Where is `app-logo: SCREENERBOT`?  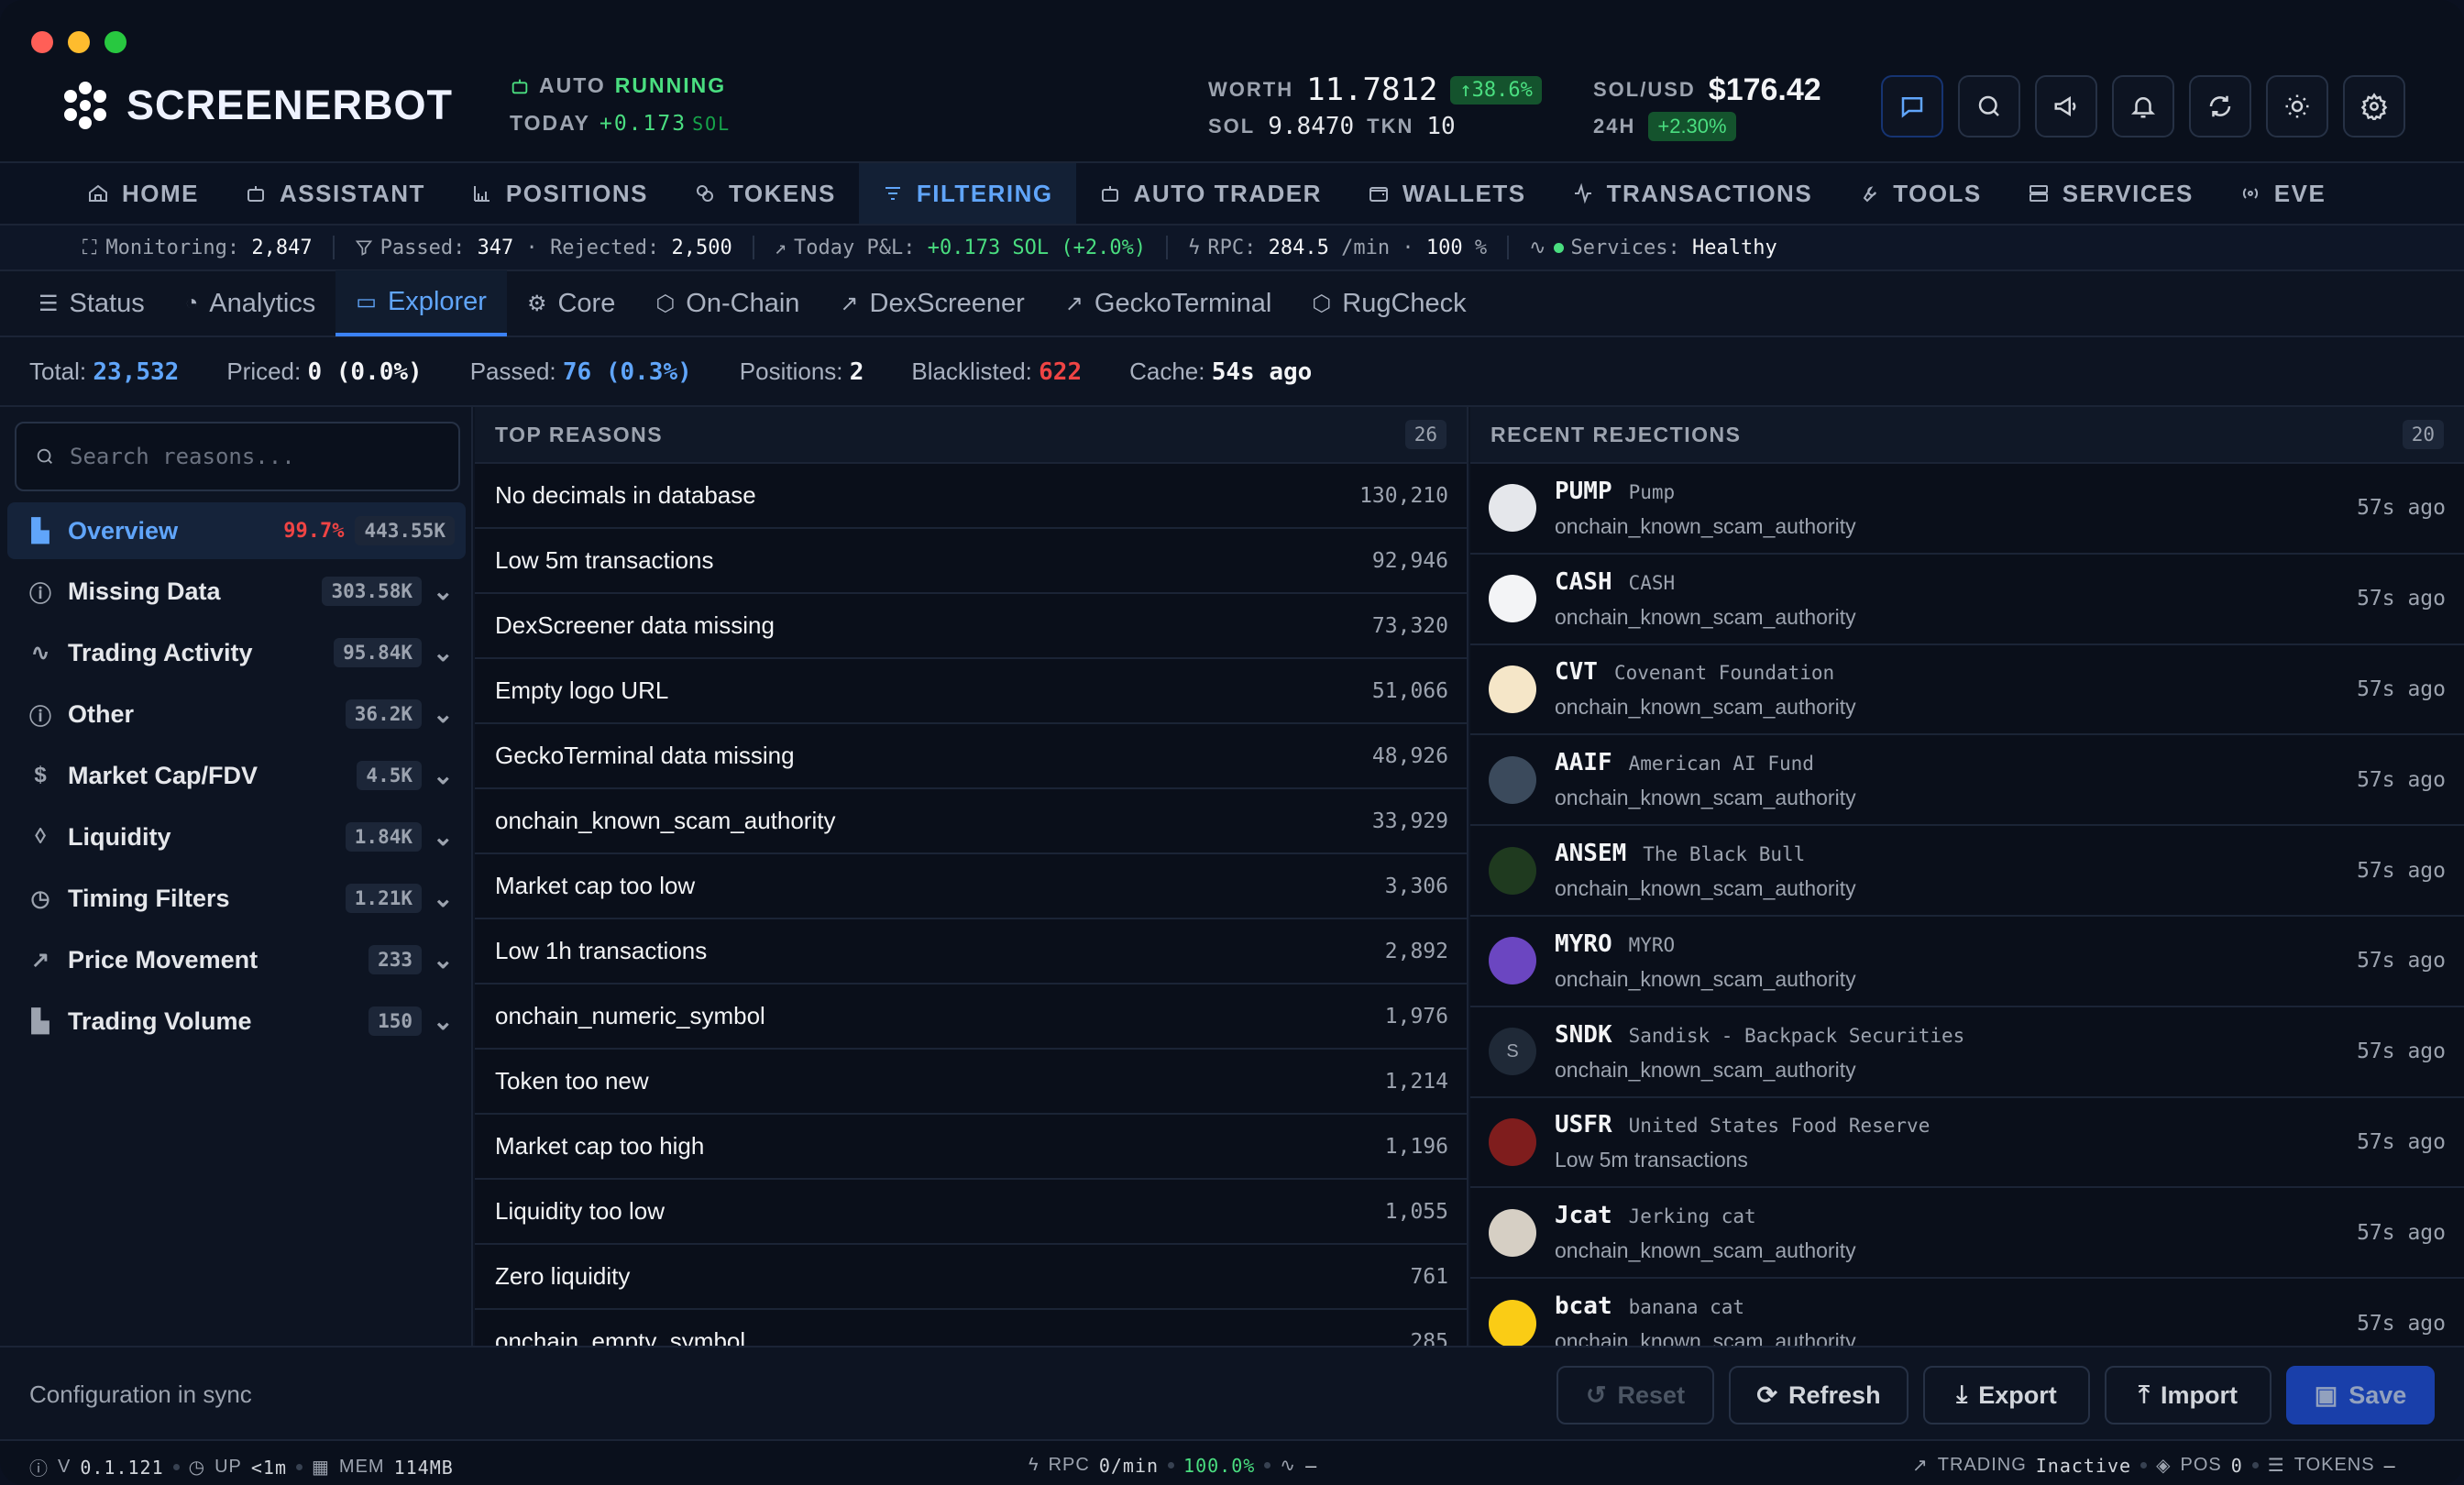 app-logo: SCREENERBOT is located at coordinates (256, 105).